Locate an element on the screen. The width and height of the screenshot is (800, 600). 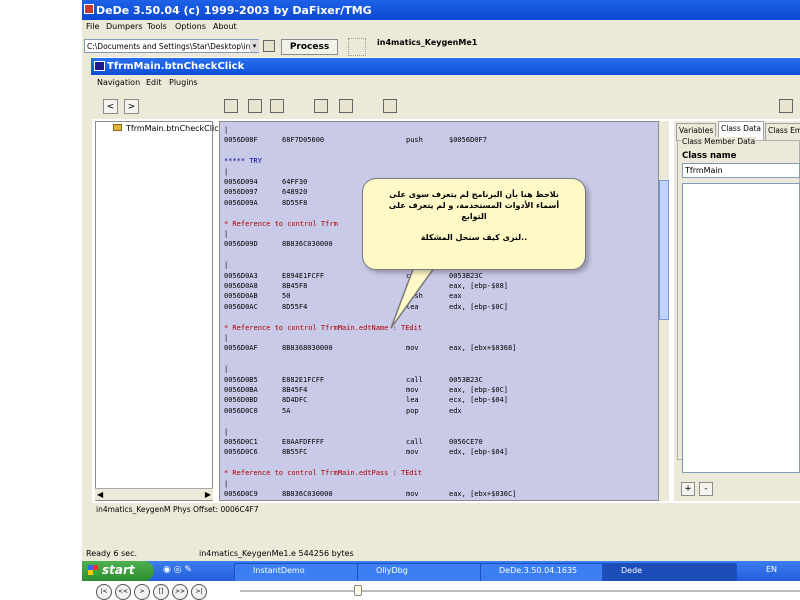
asm-op: edx is located at coordinates (455, 410).